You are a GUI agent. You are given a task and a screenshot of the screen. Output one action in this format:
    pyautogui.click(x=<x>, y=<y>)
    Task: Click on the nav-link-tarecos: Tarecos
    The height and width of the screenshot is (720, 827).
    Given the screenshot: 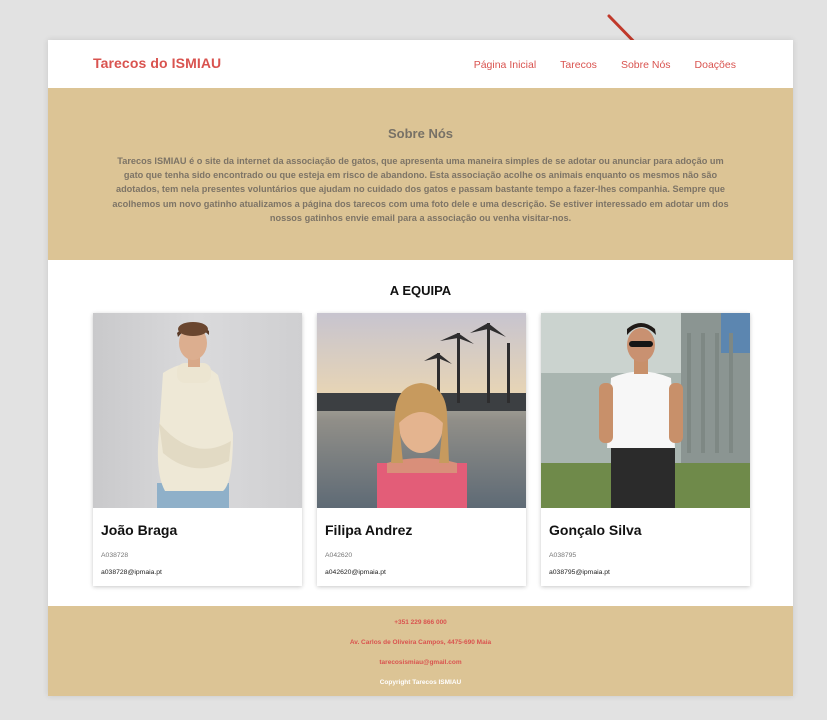 What is the action you would take?
    pyautogui.click(x=578, y=65)
    